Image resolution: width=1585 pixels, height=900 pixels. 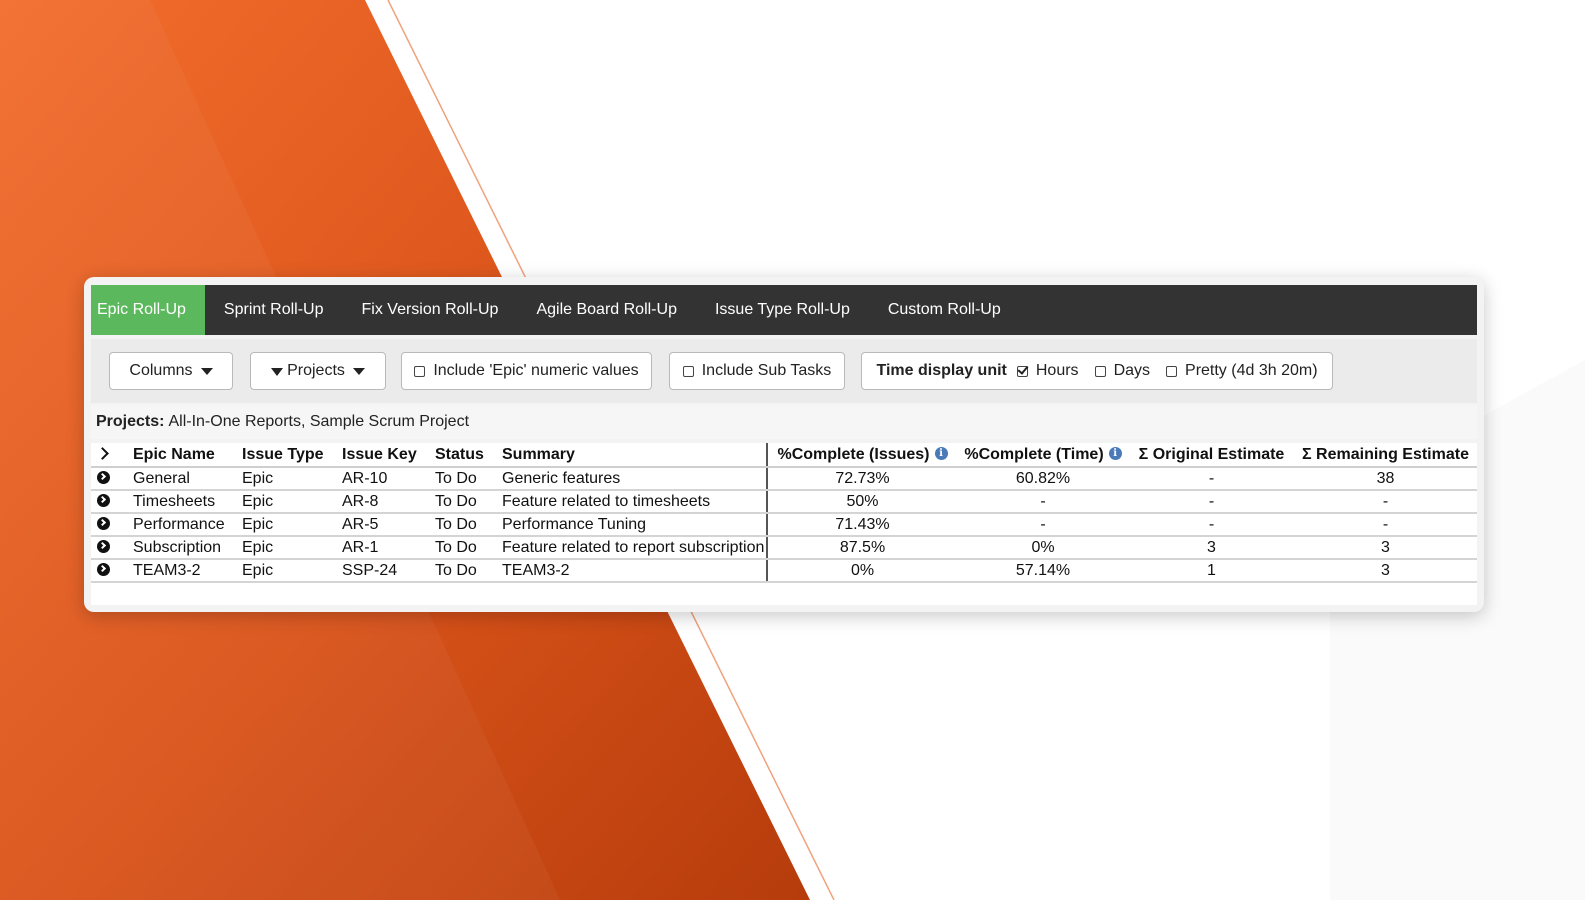 I want to click on include-subtasks-label: Include Sub Tasks, so click(x=766, y=370).